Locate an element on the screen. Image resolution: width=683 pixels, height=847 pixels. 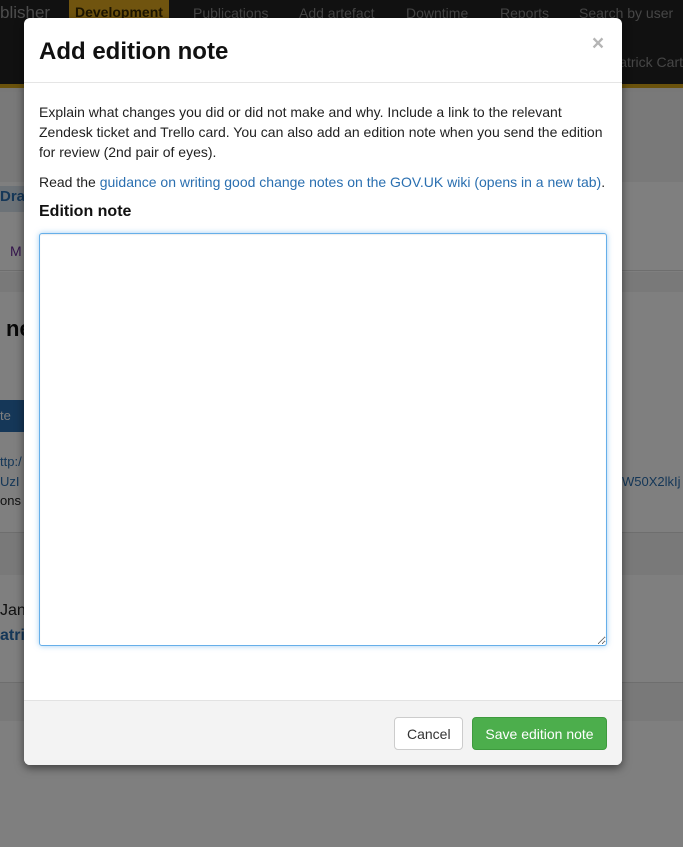
cancel-button: Cancel is located at coordinates (428, 733).